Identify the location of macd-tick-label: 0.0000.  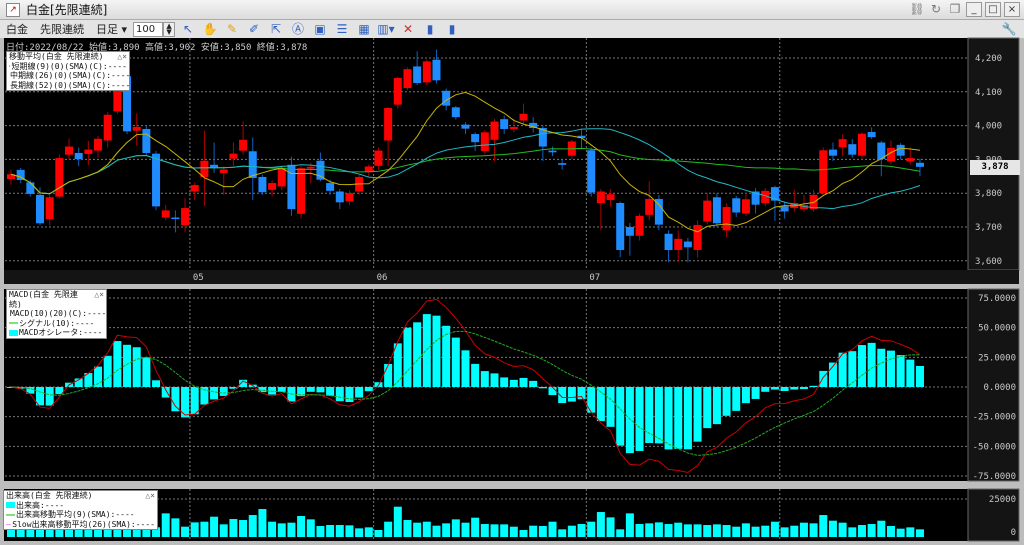
(999, 388).